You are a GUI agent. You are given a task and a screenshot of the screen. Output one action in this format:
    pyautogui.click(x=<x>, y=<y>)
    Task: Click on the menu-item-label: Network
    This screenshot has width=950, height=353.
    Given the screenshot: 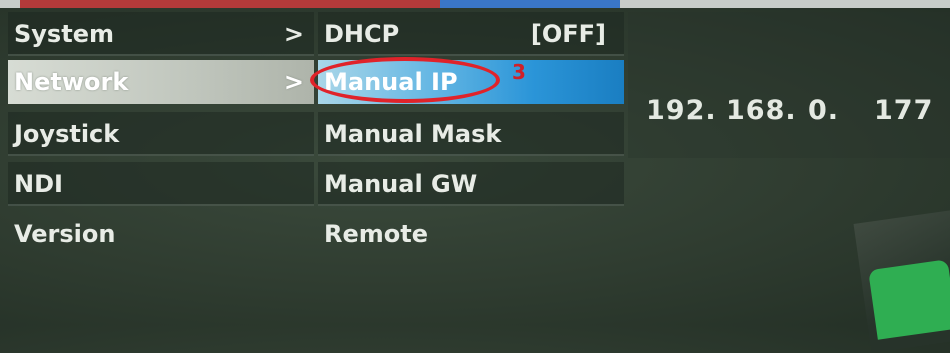 What is the action you would take?
    pyautogui.click(x=71, y=82)
    